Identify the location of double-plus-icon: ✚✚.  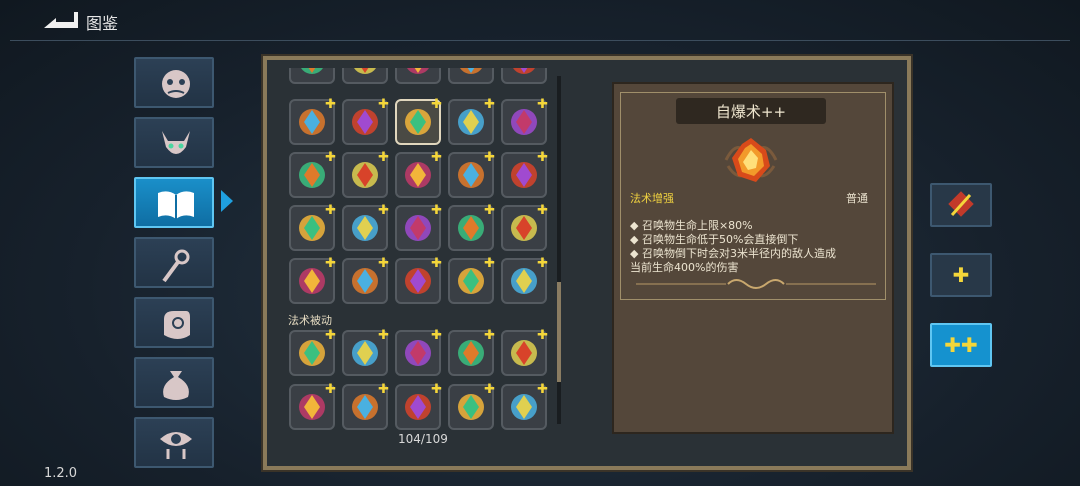
(961, 345).